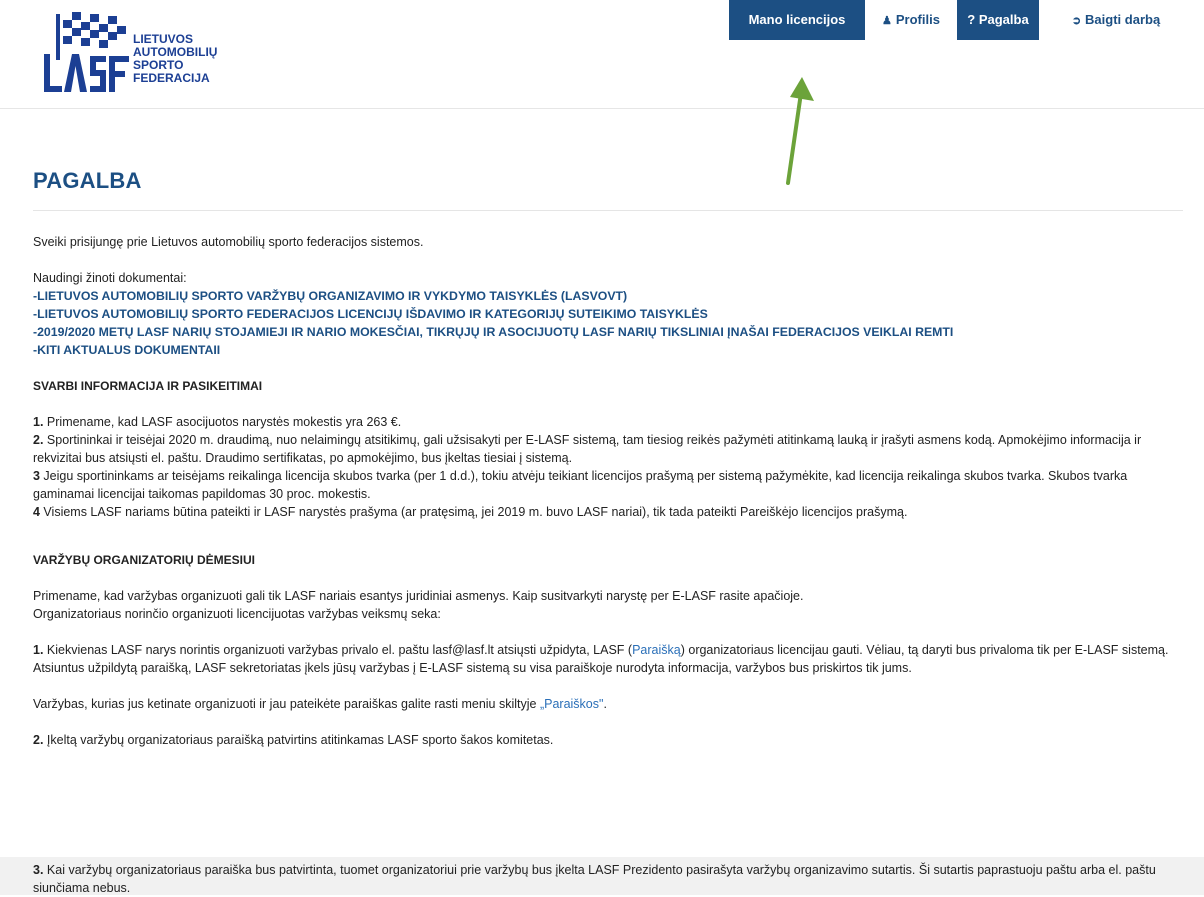 This screenshot has height=897, width=1204. What do you see at coordinates (917, 19) in the screenshot?
I see `nav-profile-label: Profilis` at bounding box center [917, 19].